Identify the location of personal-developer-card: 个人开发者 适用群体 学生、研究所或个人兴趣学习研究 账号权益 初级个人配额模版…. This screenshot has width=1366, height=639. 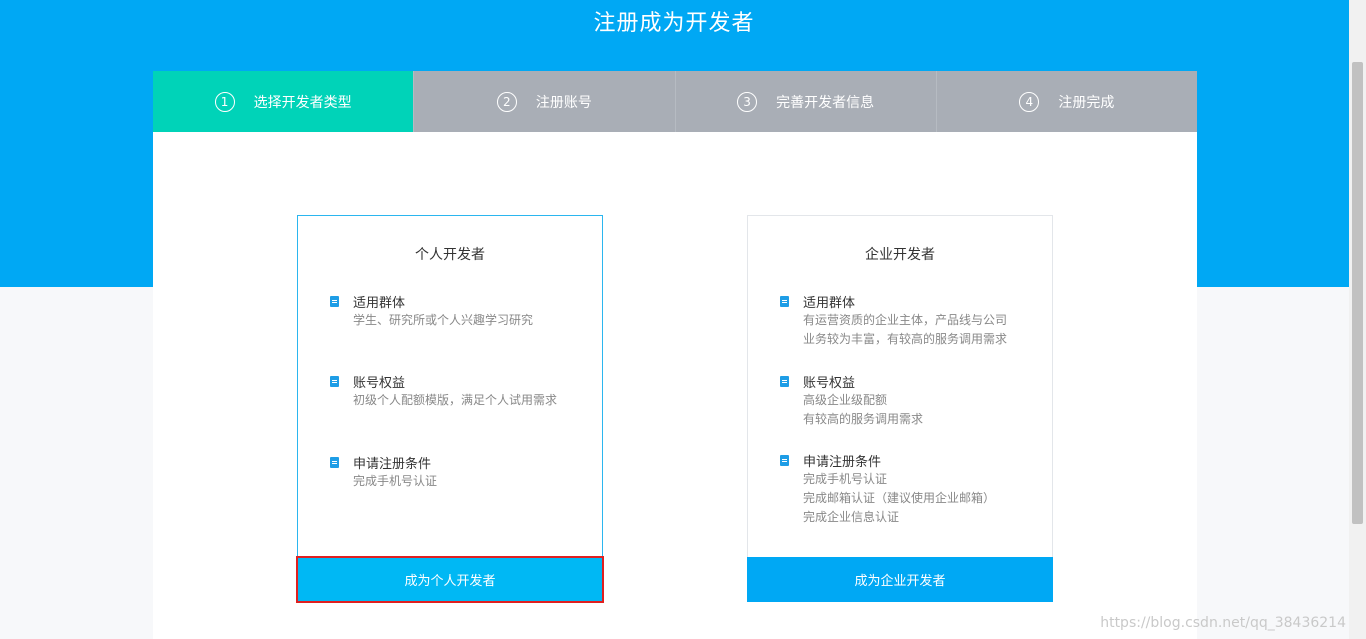
(450, 409).